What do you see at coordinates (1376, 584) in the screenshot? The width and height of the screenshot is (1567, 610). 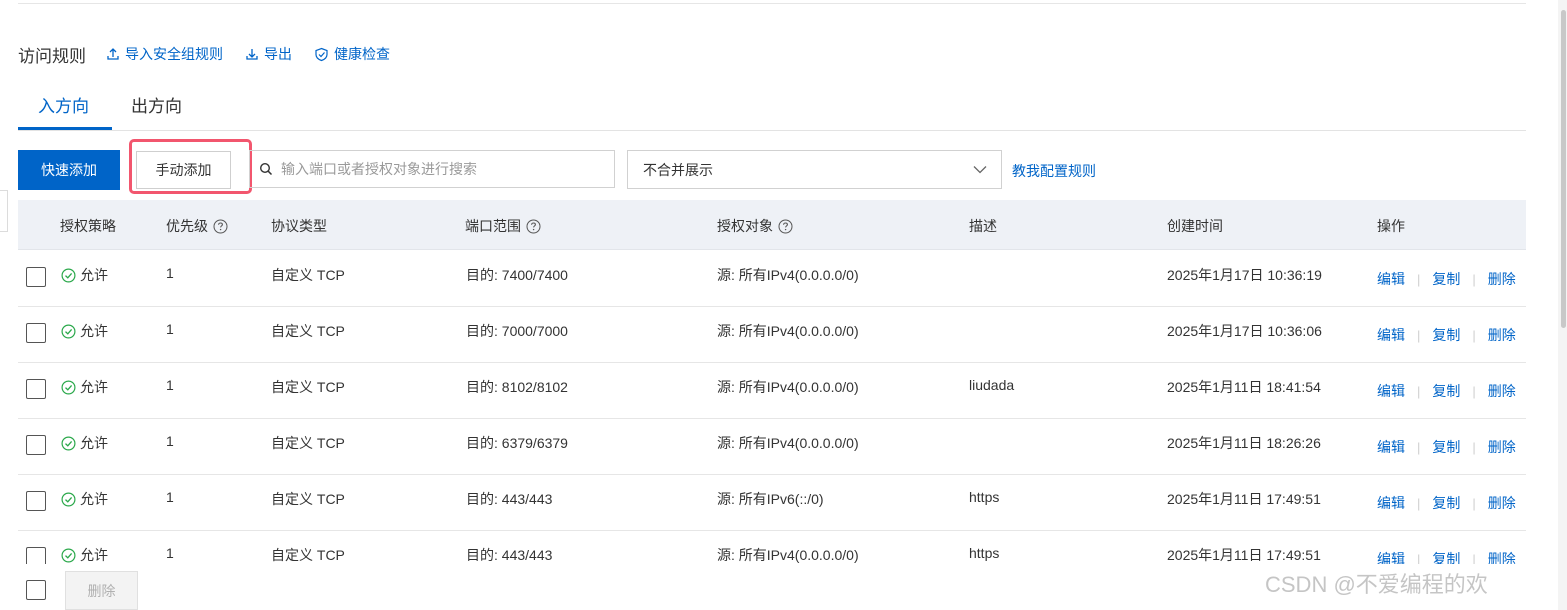 I see `watermark: CSDN @不爱编程的欢` at bounding box center [1376, 584].